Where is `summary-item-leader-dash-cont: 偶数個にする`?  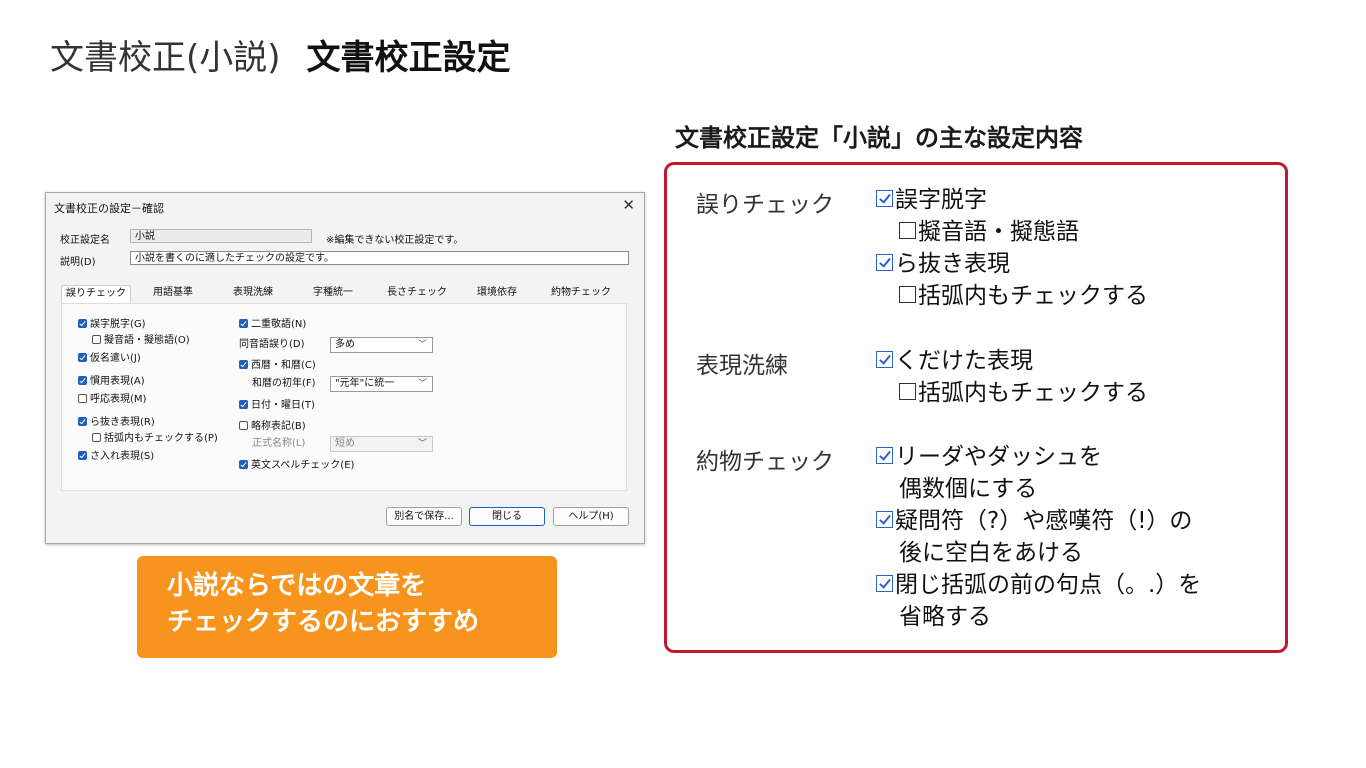 summary-item-leader-dash-cont: 偶数個にする is located at coordinates (968, 489).